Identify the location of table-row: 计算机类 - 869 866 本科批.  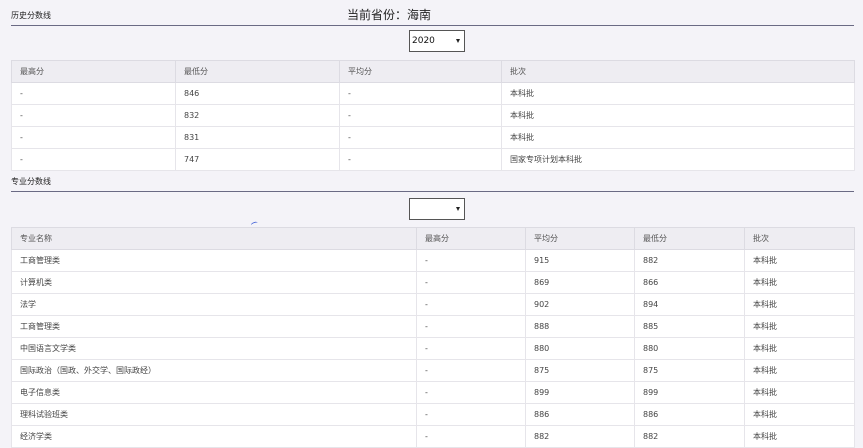
(433, 282).